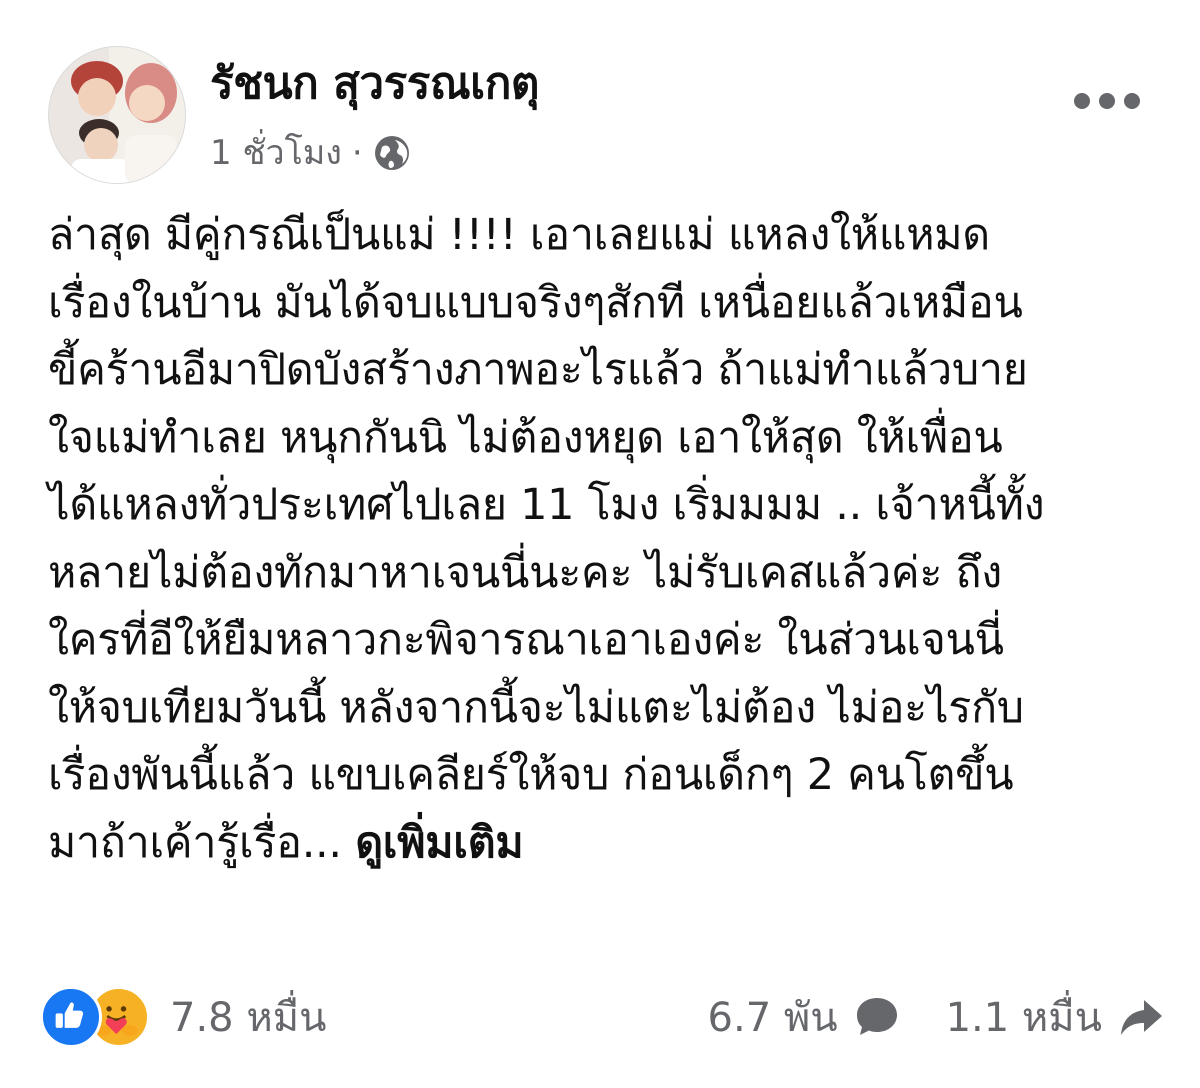  Describe the element at coordinates (248, 1018) in the screenshot. I see `reaction-count: 7.8 หมื่น` at that location.